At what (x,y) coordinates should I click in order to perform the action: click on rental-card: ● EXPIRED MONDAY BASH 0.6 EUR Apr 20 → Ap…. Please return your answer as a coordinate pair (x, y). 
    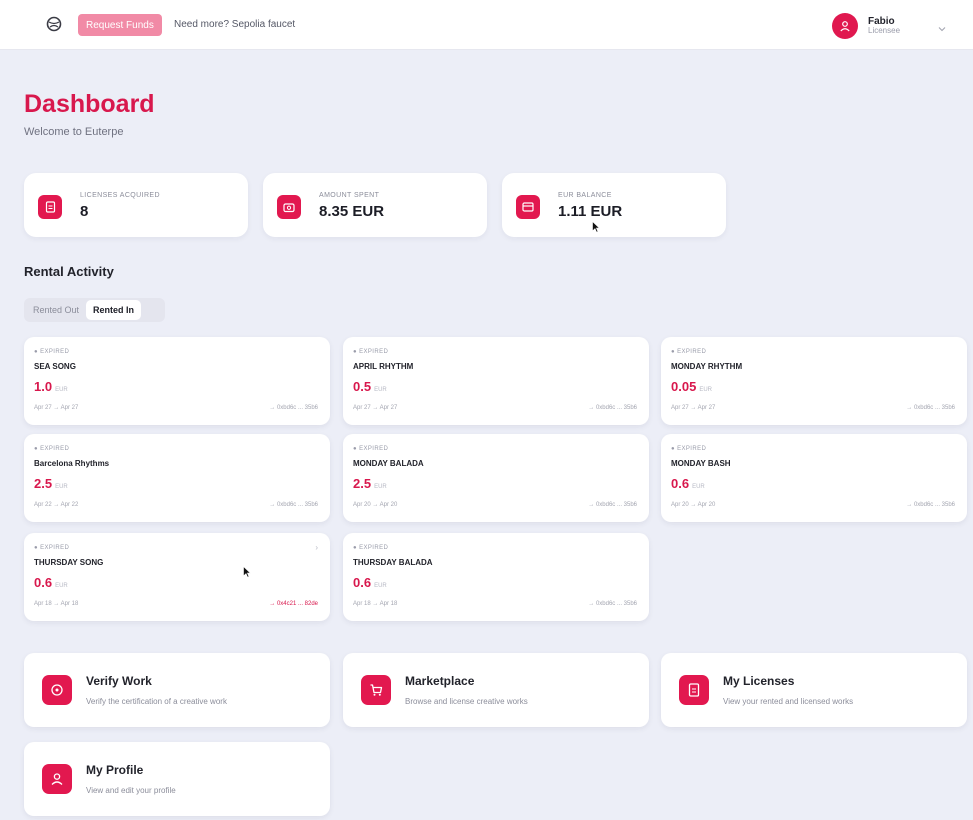
    Looking at the image, I should click on (814, 478).